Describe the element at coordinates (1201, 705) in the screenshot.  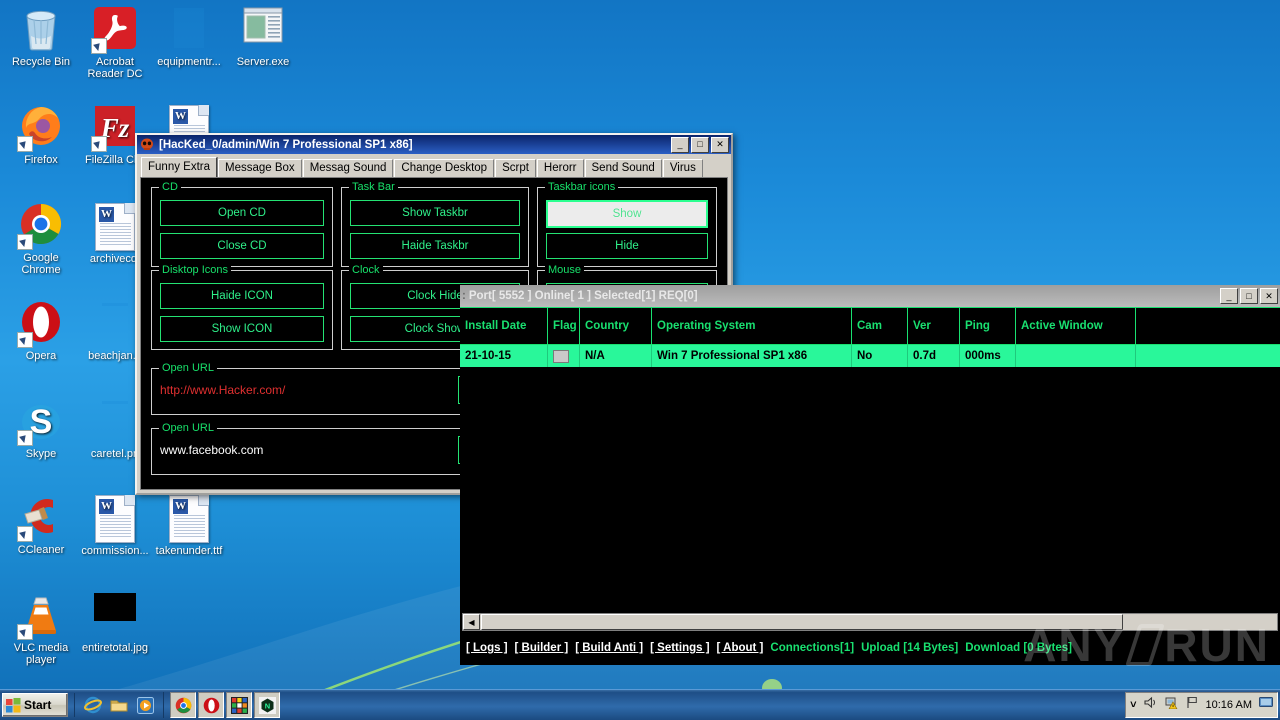
I see `system-tray: ˅ 10:16 AM` at that location.